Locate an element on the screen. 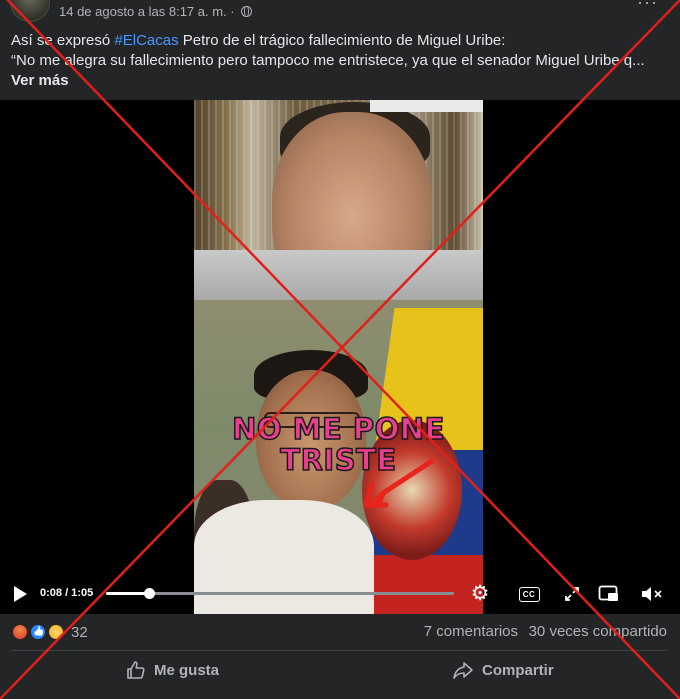 This screenshot has height=699, width=680. post-timestamp: 14 de agosto a las 8:17 a. m. is located at coordinates (143, 11).